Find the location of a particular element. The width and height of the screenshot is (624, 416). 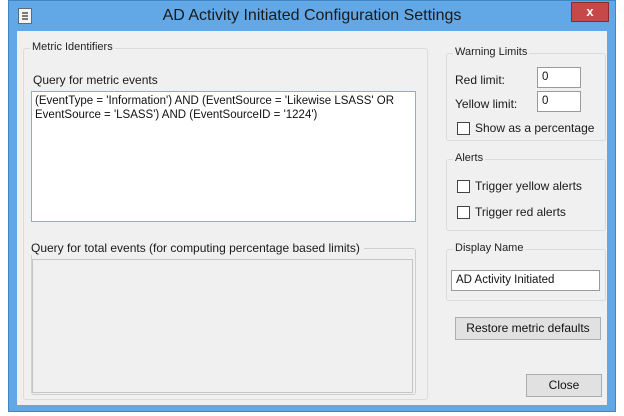

close-button: Close is located at coordinates (564, 385).